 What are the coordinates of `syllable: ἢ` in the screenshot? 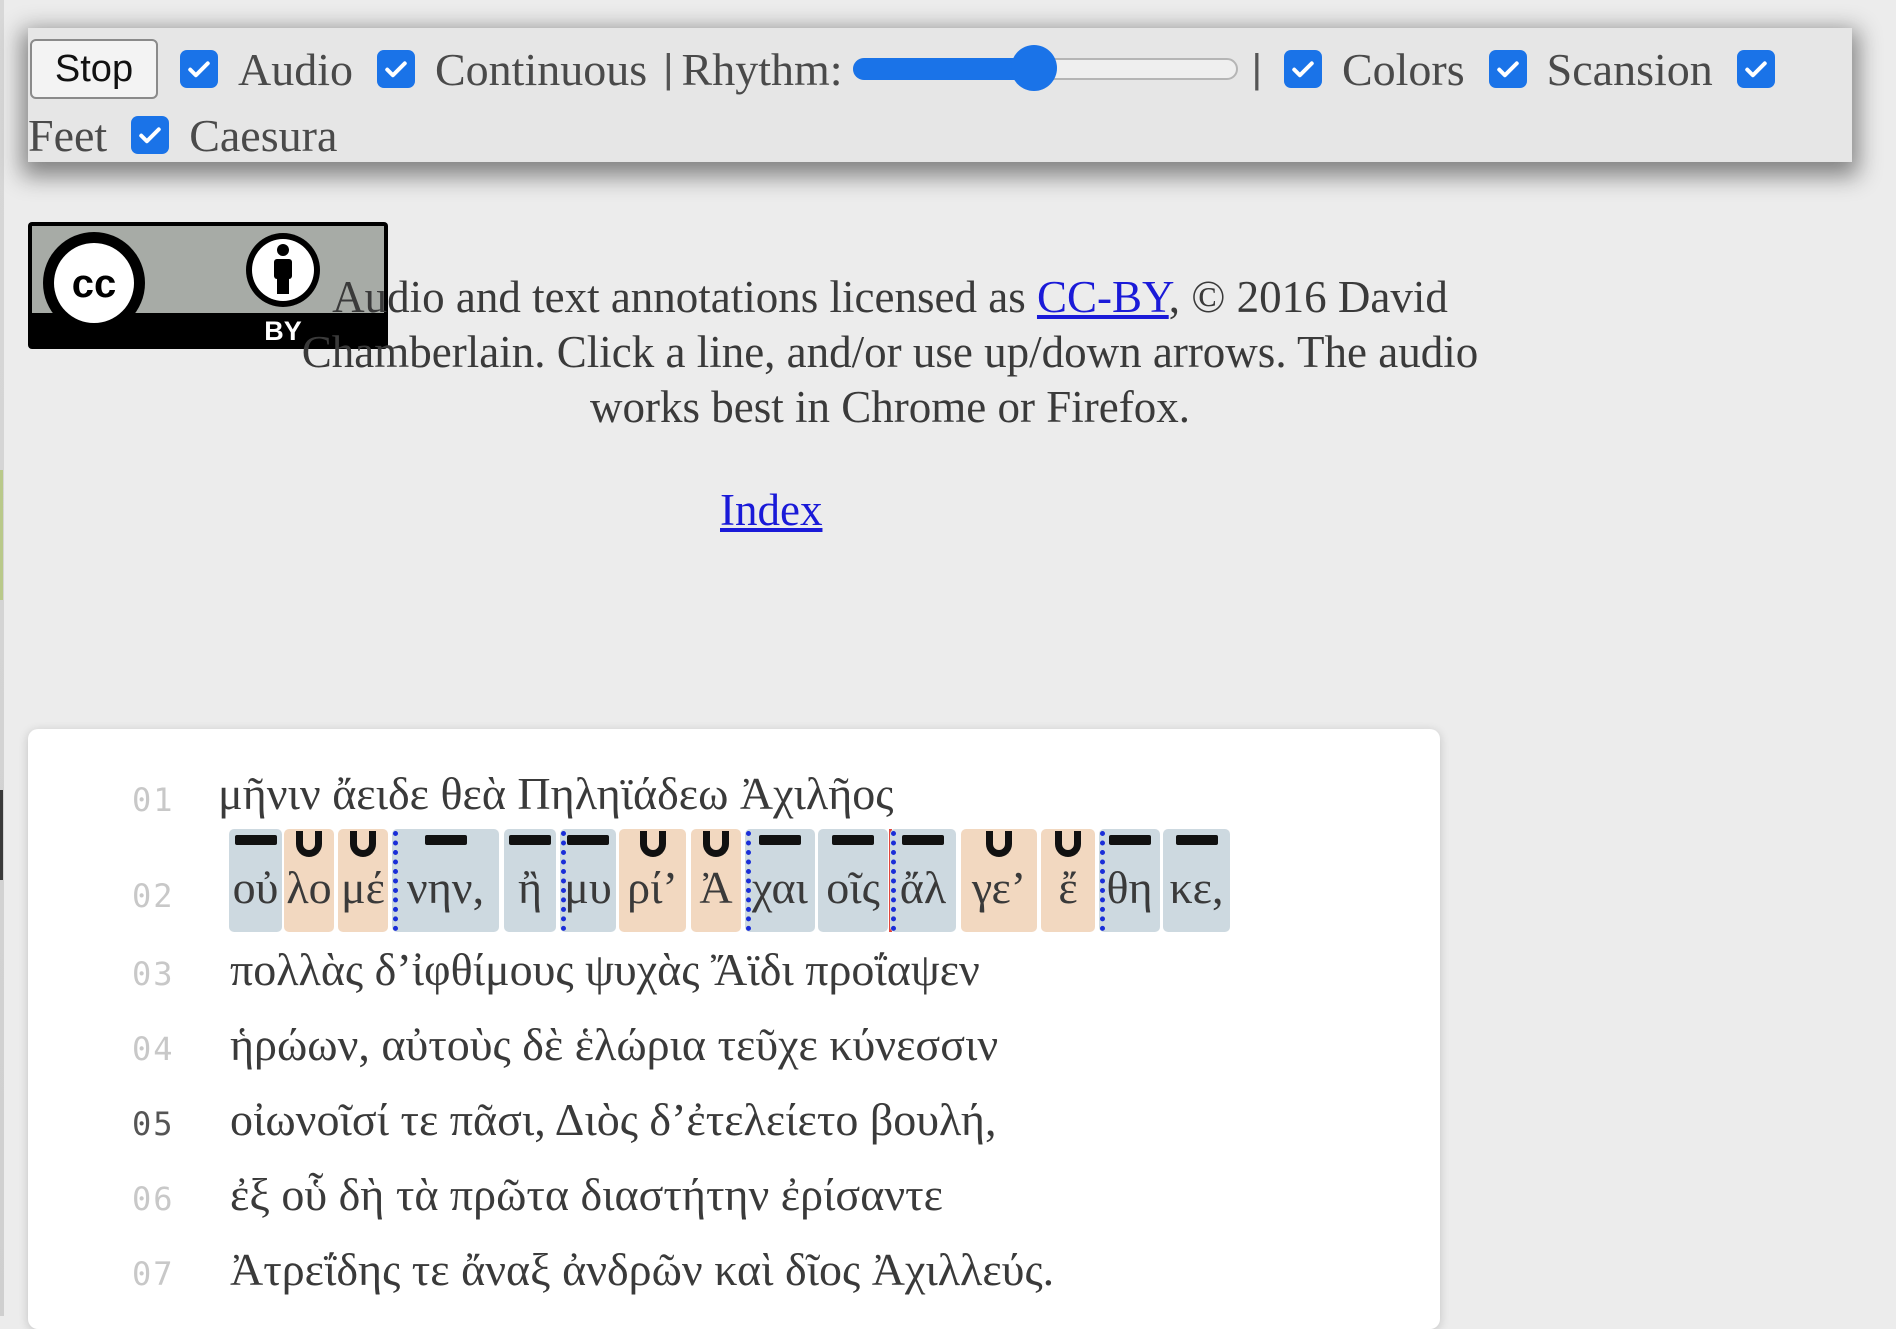 It's located at (530, 880).